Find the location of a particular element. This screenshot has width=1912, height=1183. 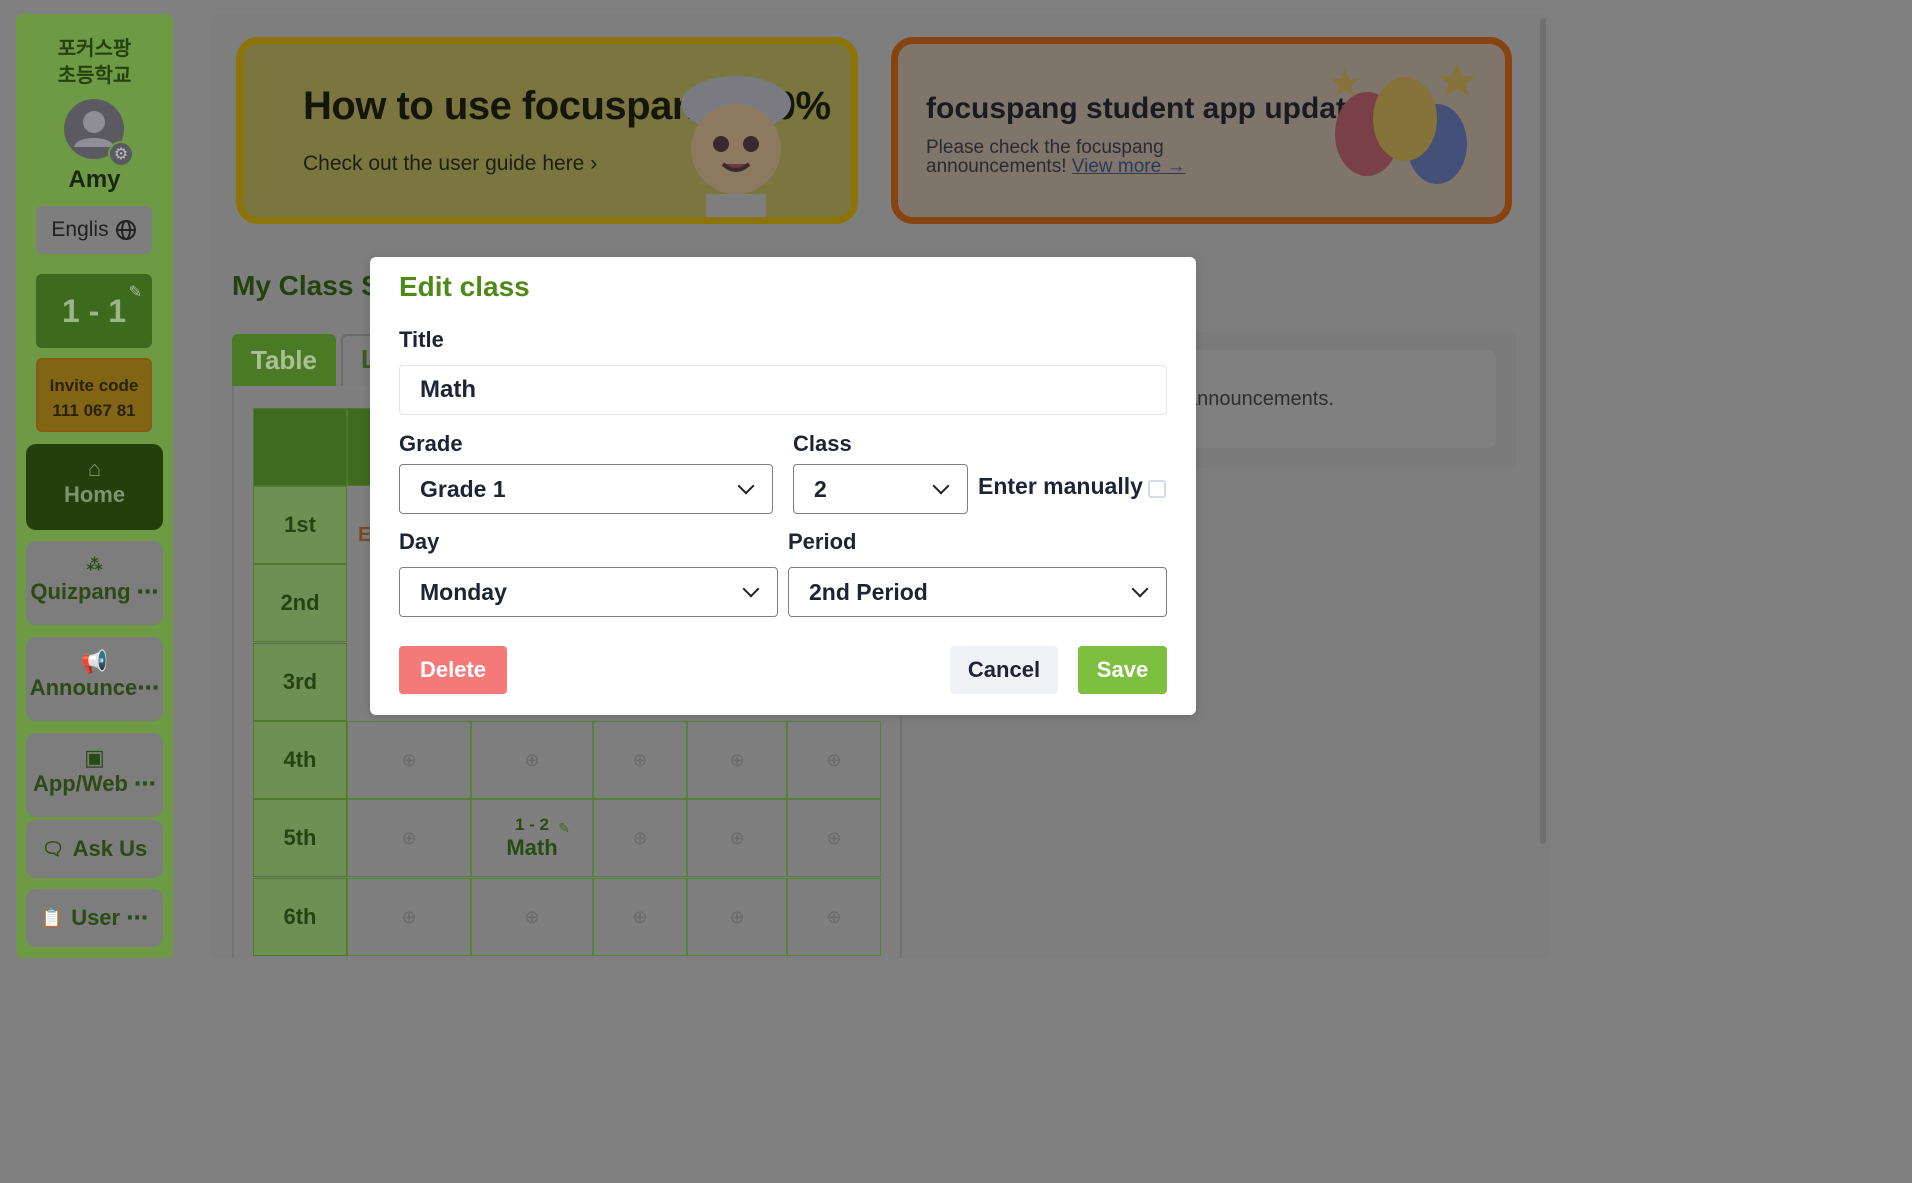

period-label: 1st is located at coordinates (300, 525).